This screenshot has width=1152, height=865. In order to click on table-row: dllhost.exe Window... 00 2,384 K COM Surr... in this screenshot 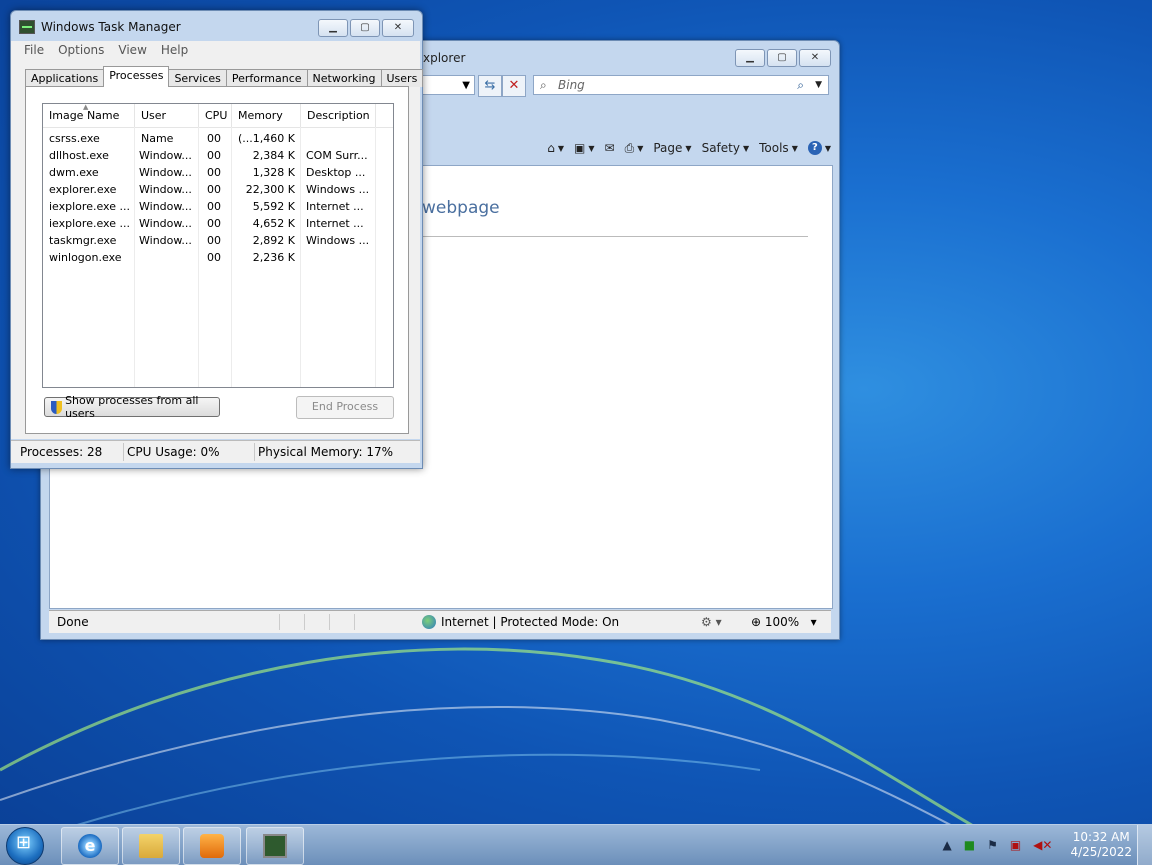, I will do `click(218, 155)`.